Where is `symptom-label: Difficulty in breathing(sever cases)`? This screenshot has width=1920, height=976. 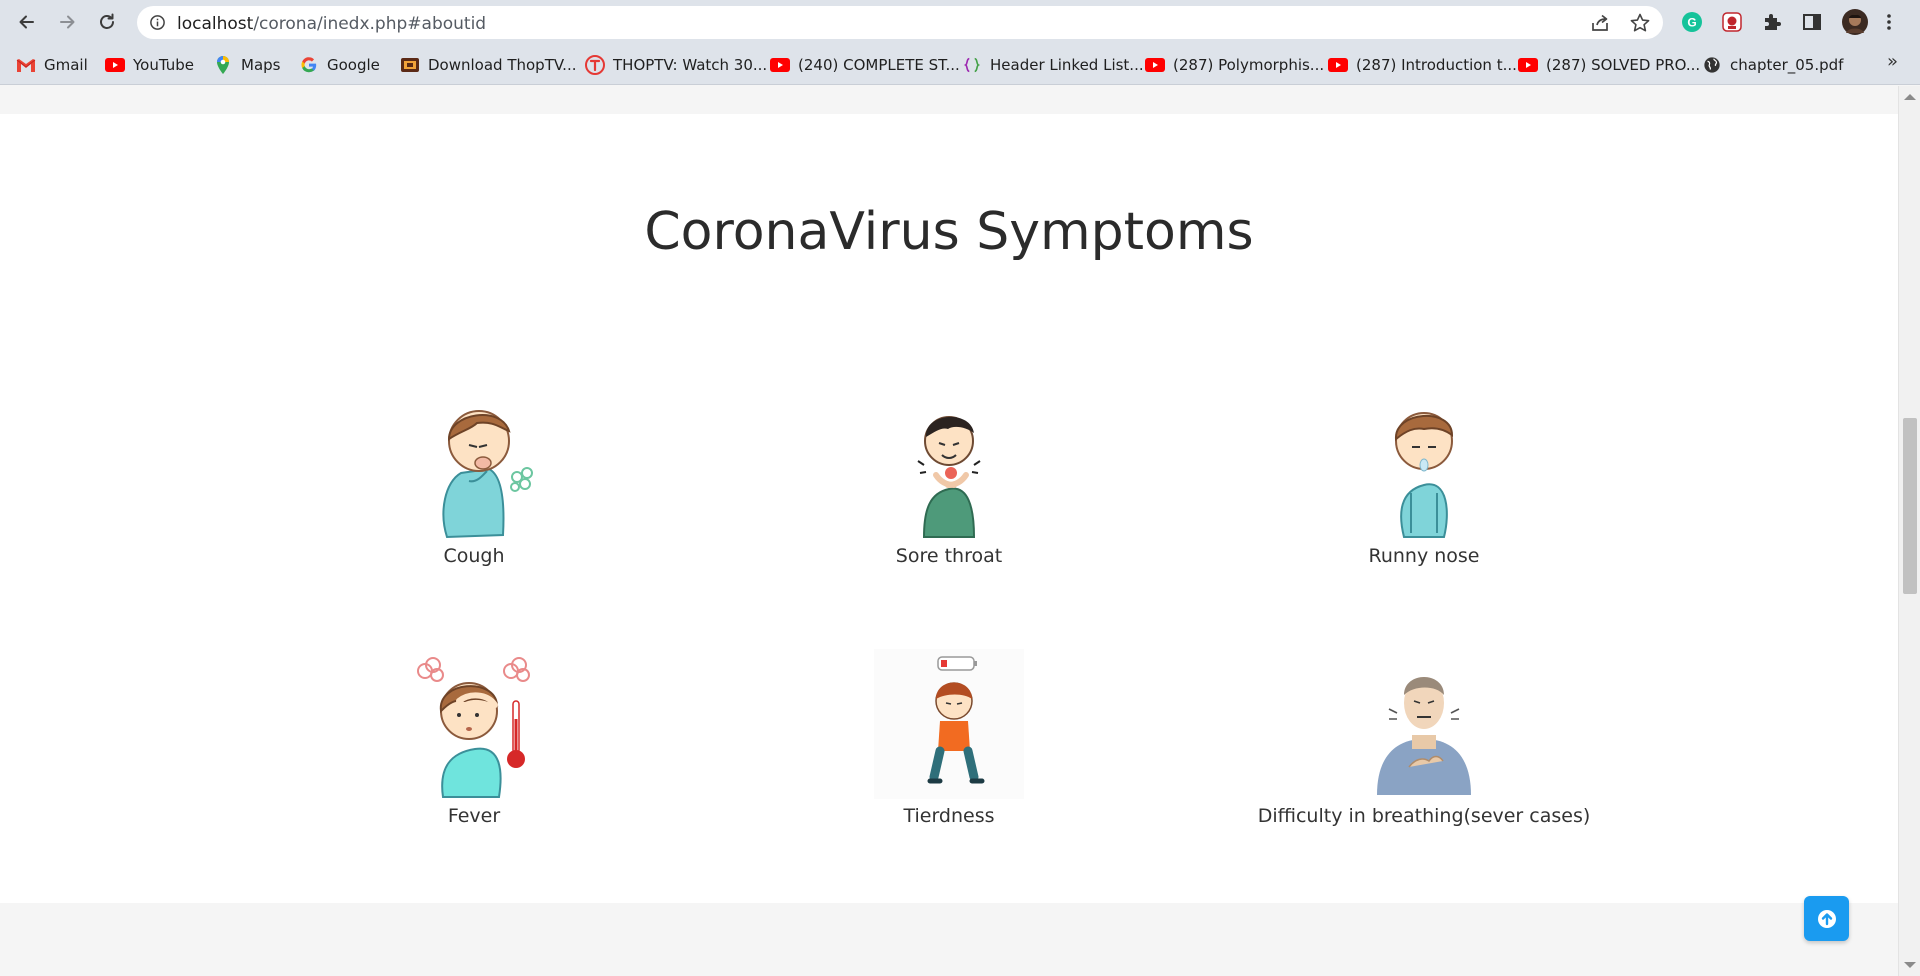 symptom-label: Difficulty in breathing(sever cases) is located at coordinates (1424, 816).